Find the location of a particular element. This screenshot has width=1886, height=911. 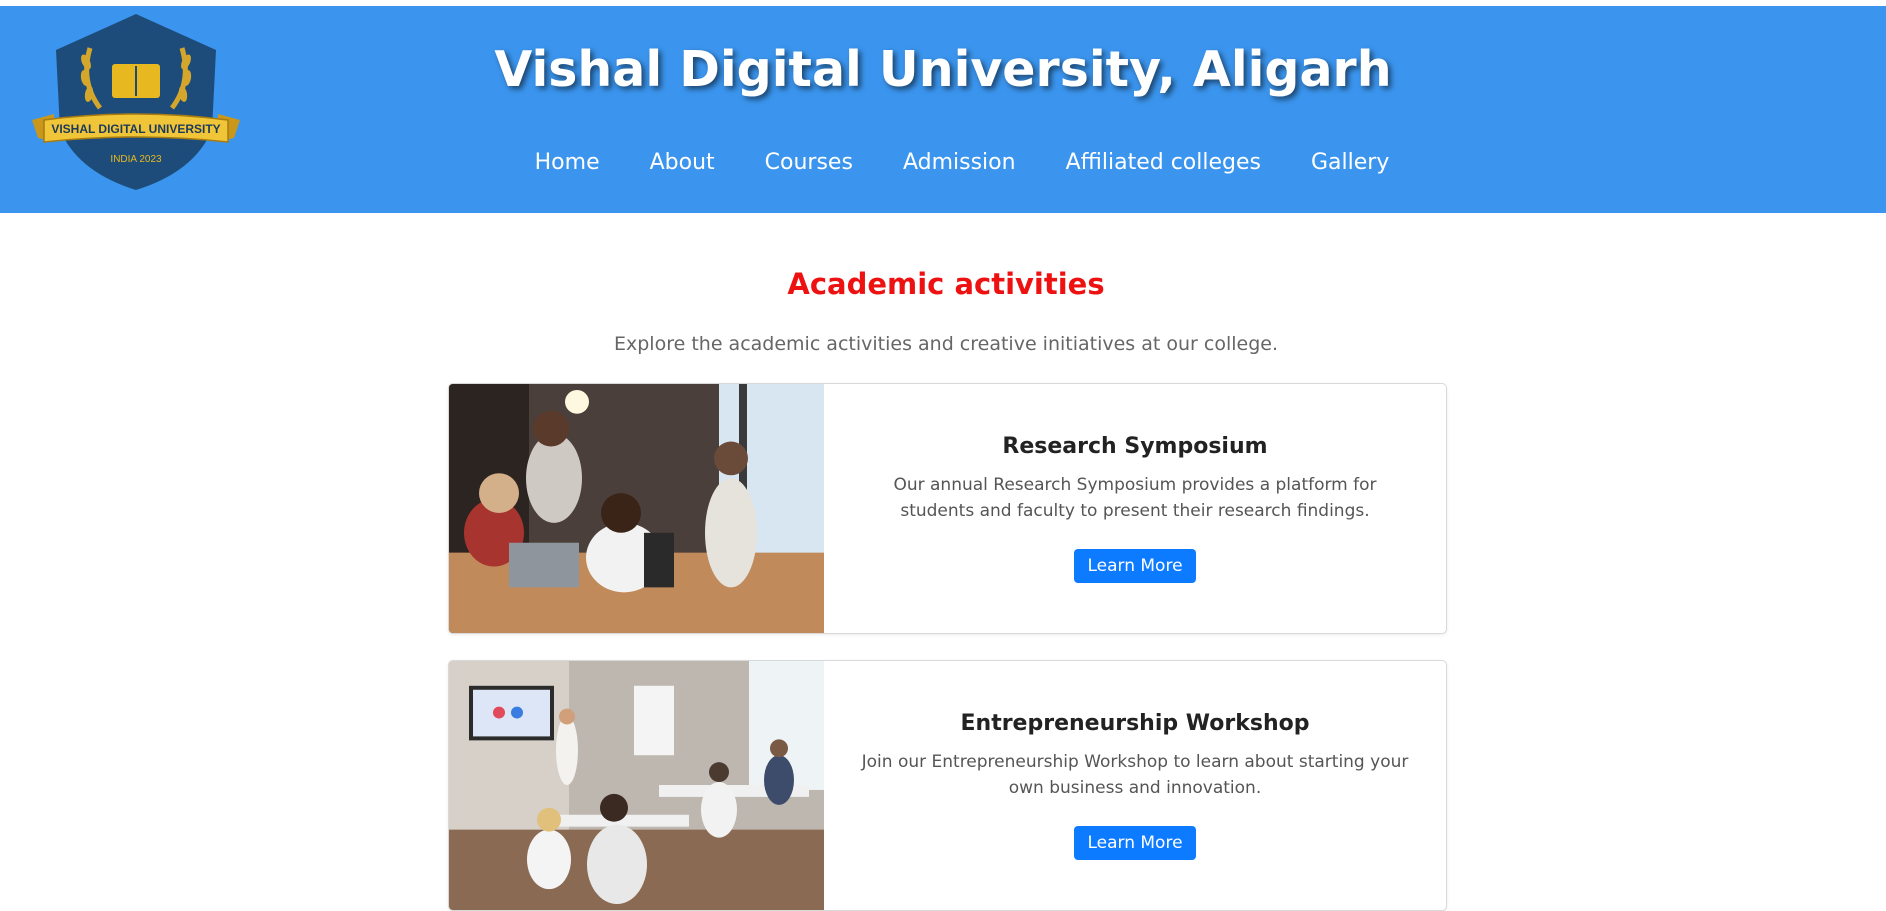

nav-admission: Admission is located at coordinates (959, 163).